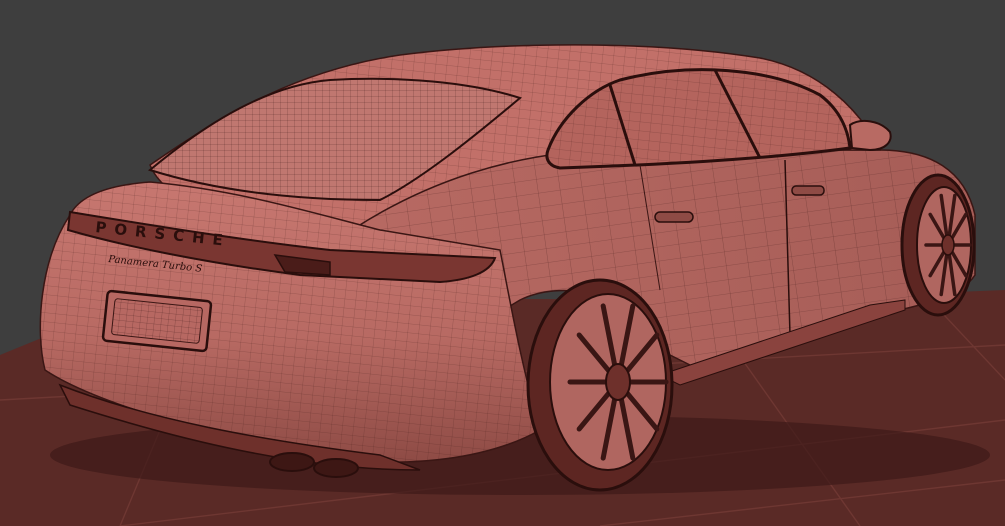  Describe the element at coordinates (938, 245) in the screenshot. I see `front-wheel` at that location.